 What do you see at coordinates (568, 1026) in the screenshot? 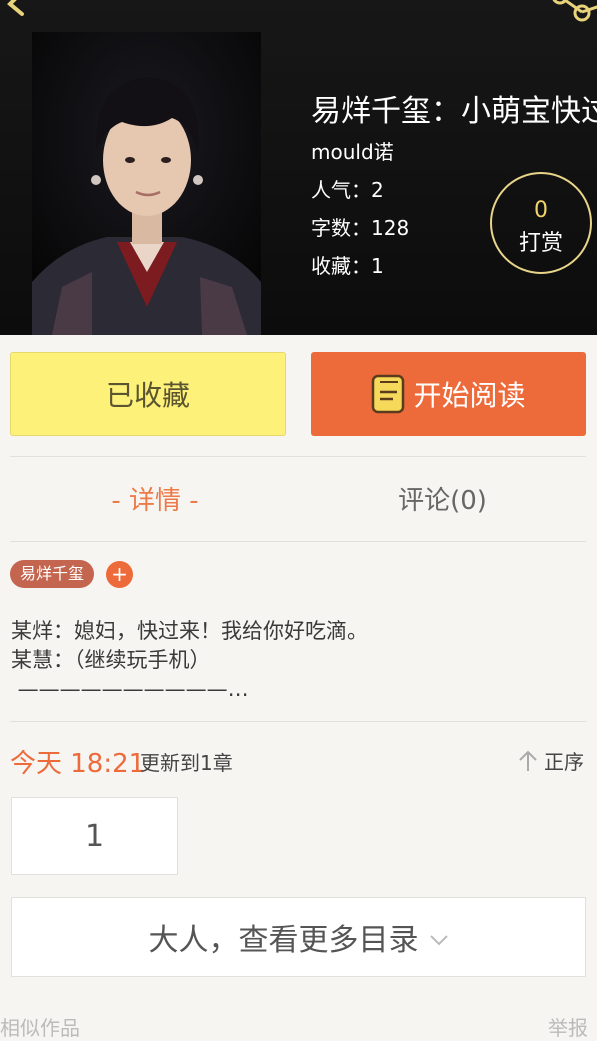
I see `report-link: 举报` at bounding box center [568, 1026].